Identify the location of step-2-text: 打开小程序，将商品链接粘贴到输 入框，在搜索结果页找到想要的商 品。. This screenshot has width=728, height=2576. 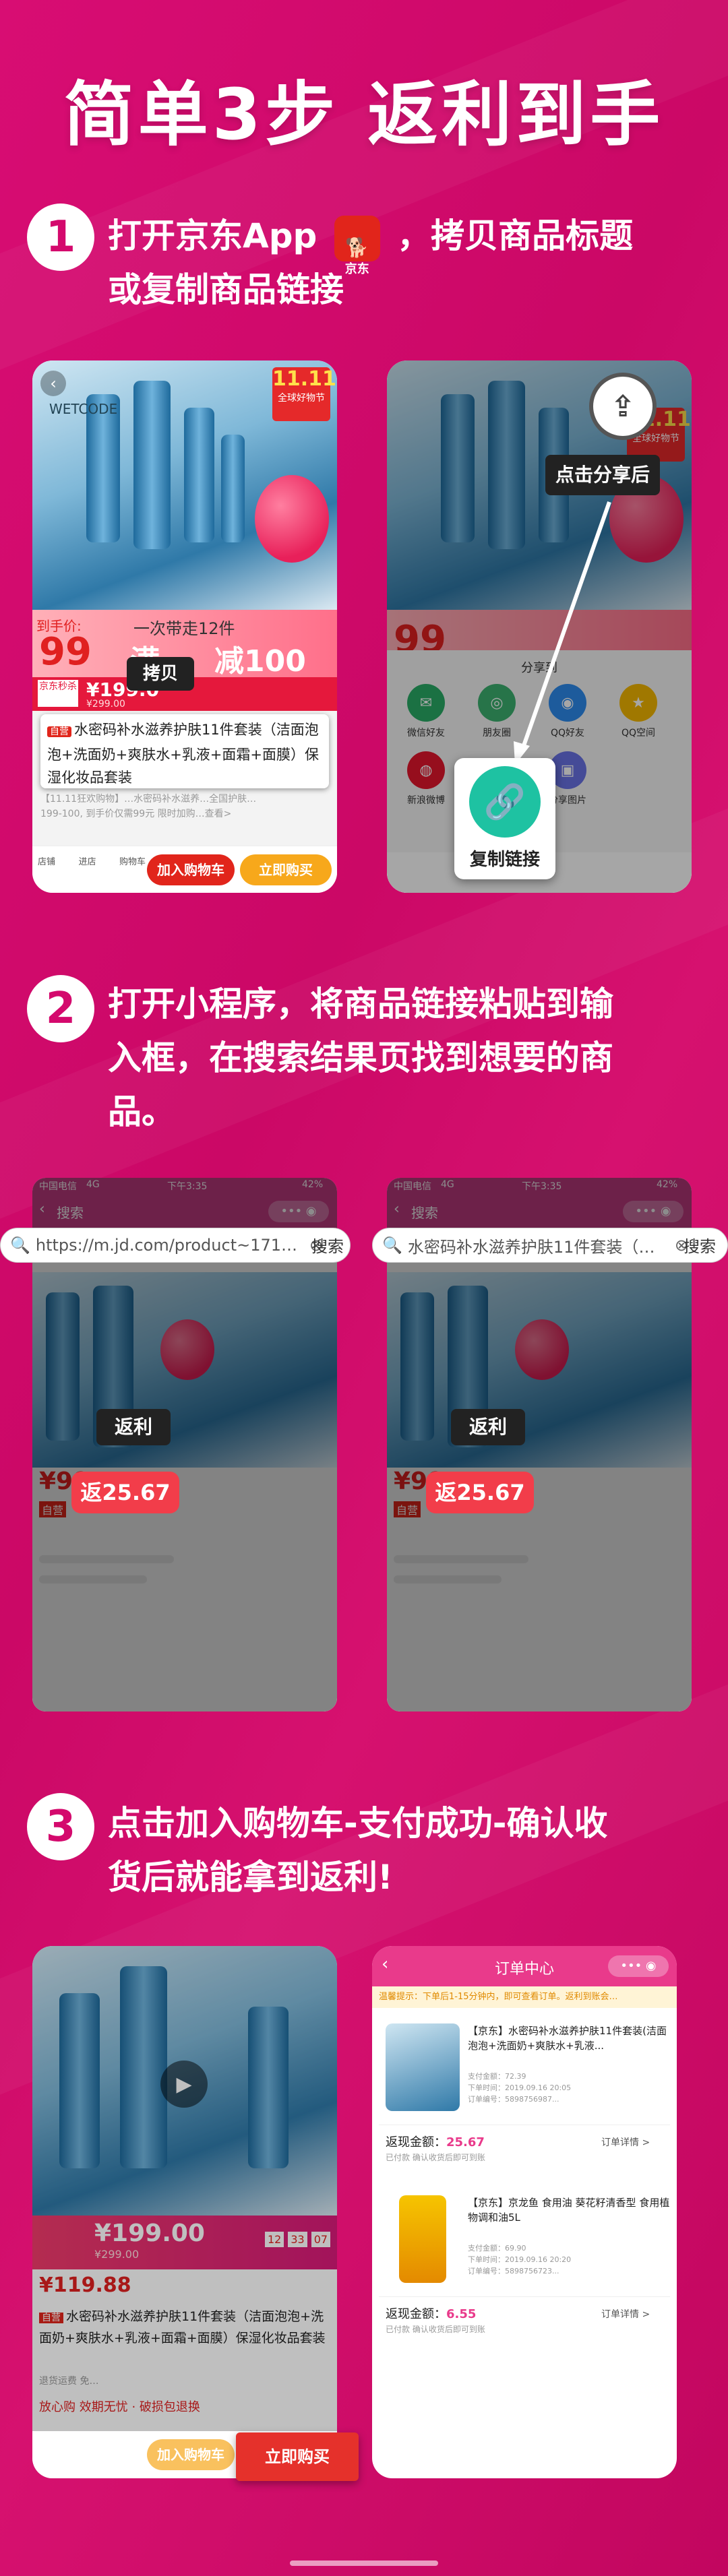
(404, 1058).